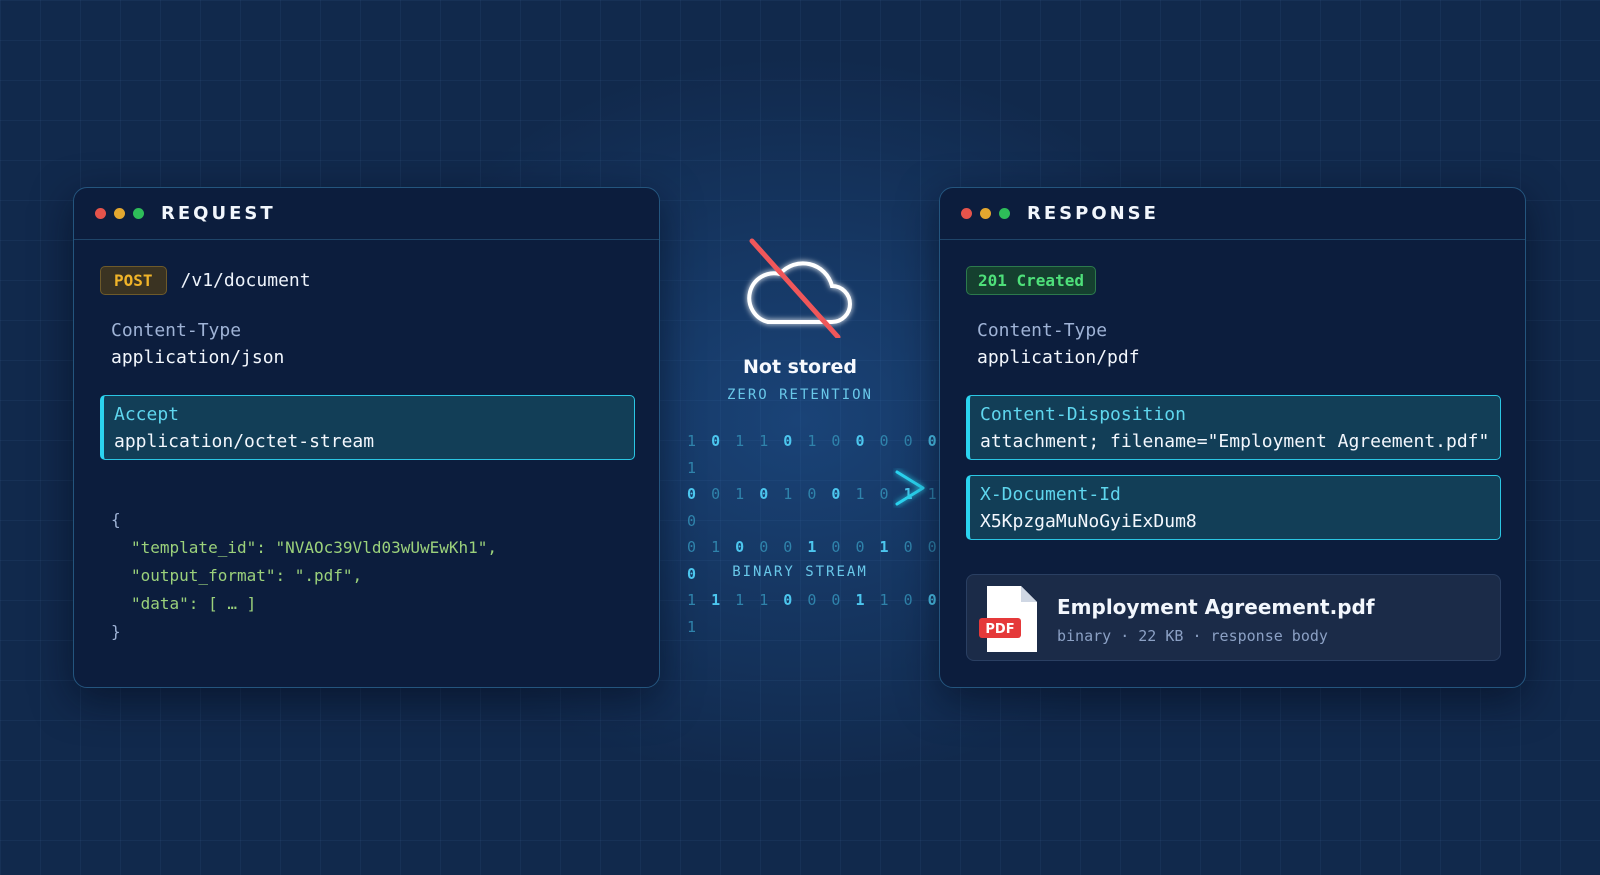  What do you see at coordinates (198, 357) in the screenshot?
I see `header-value: application/json` at bounding box center [198, 357].